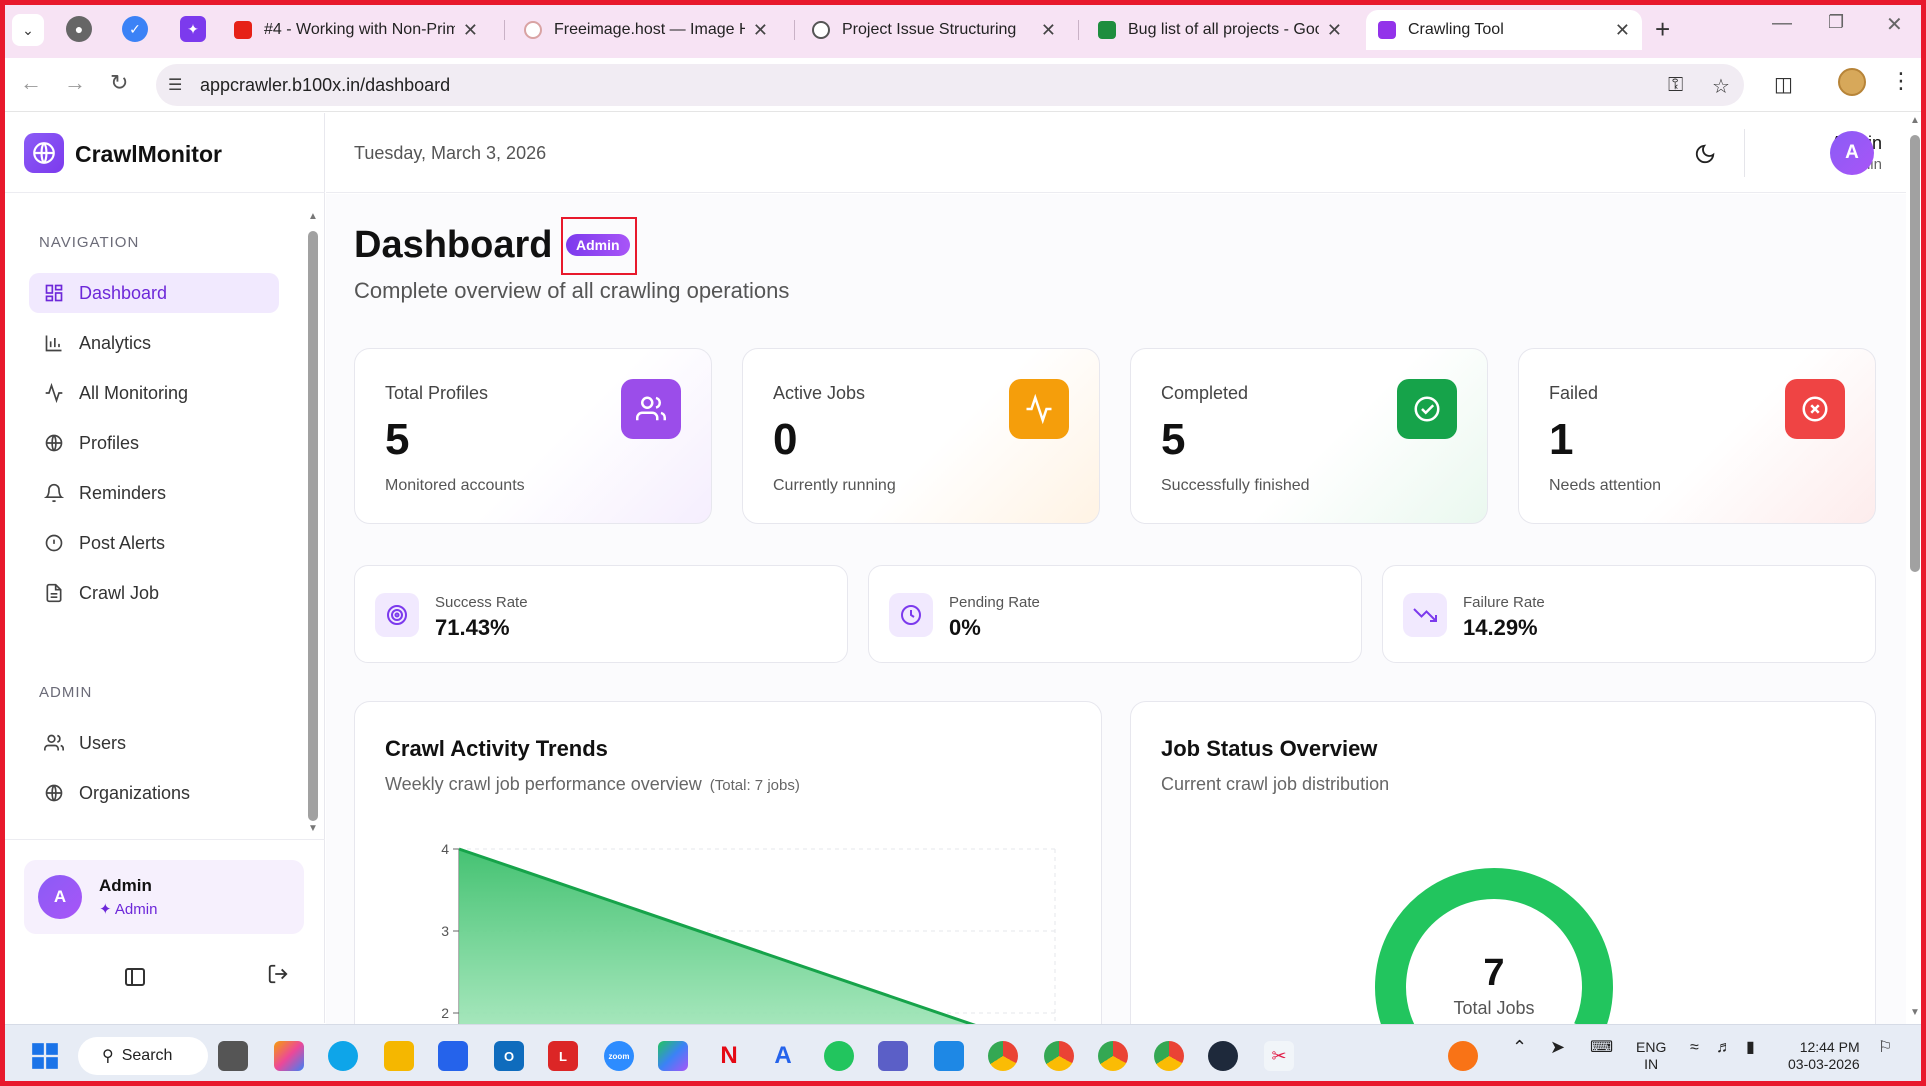  Describe the element at coordinates (839, 1056) in the screenshot. I see `whatsapp-icon` at that location.